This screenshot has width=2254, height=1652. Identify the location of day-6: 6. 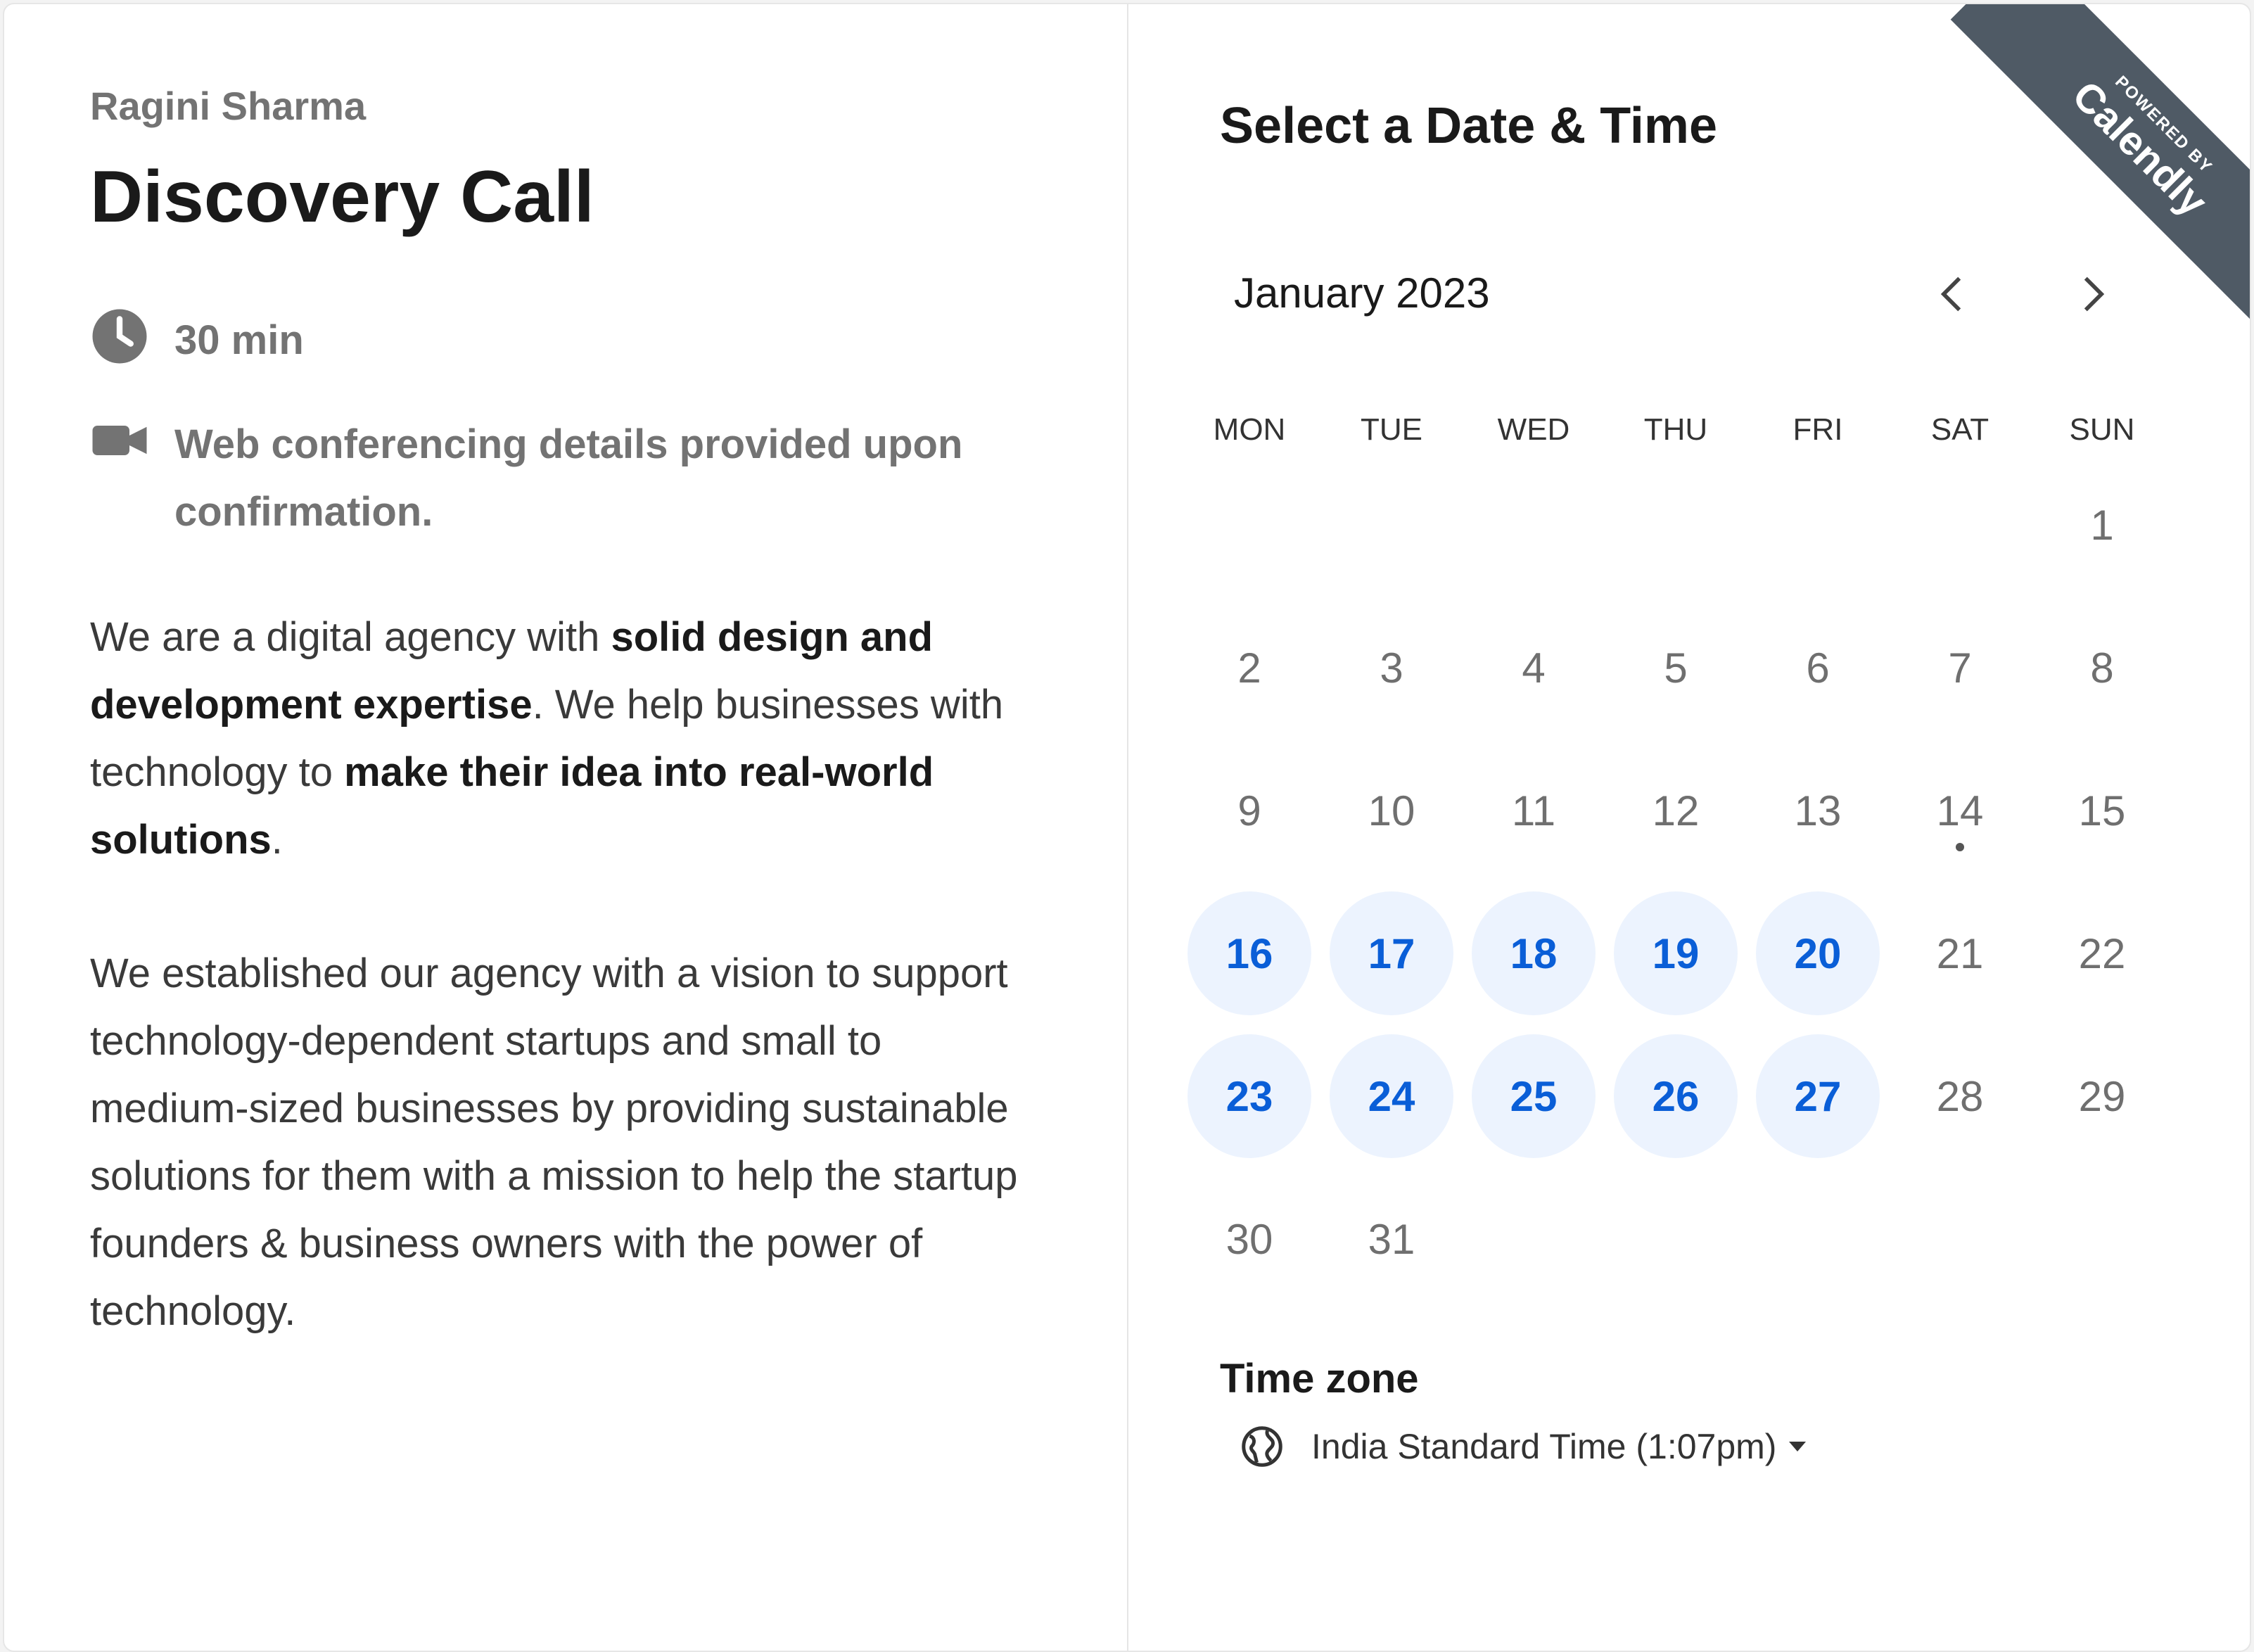
(1818, 668).